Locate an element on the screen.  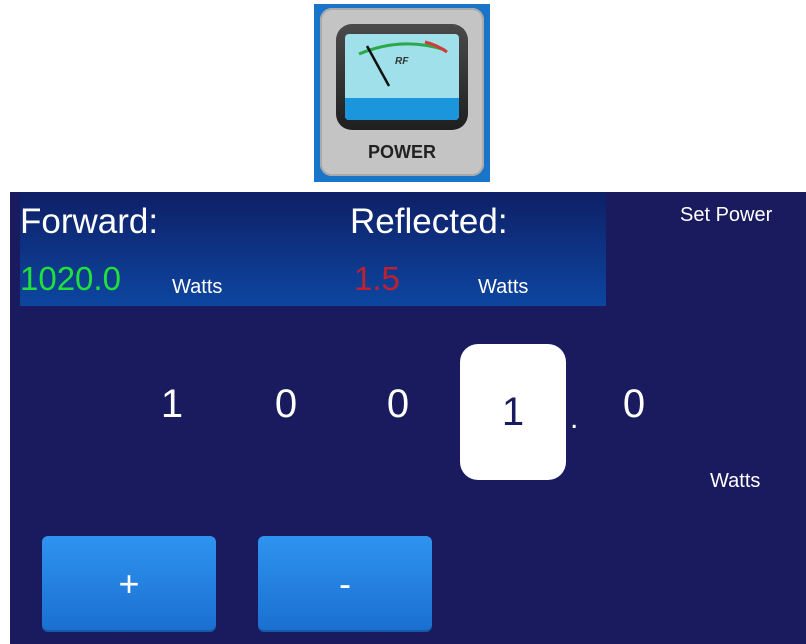
set-power-unit: Watts is located at coordinates (735, 481).